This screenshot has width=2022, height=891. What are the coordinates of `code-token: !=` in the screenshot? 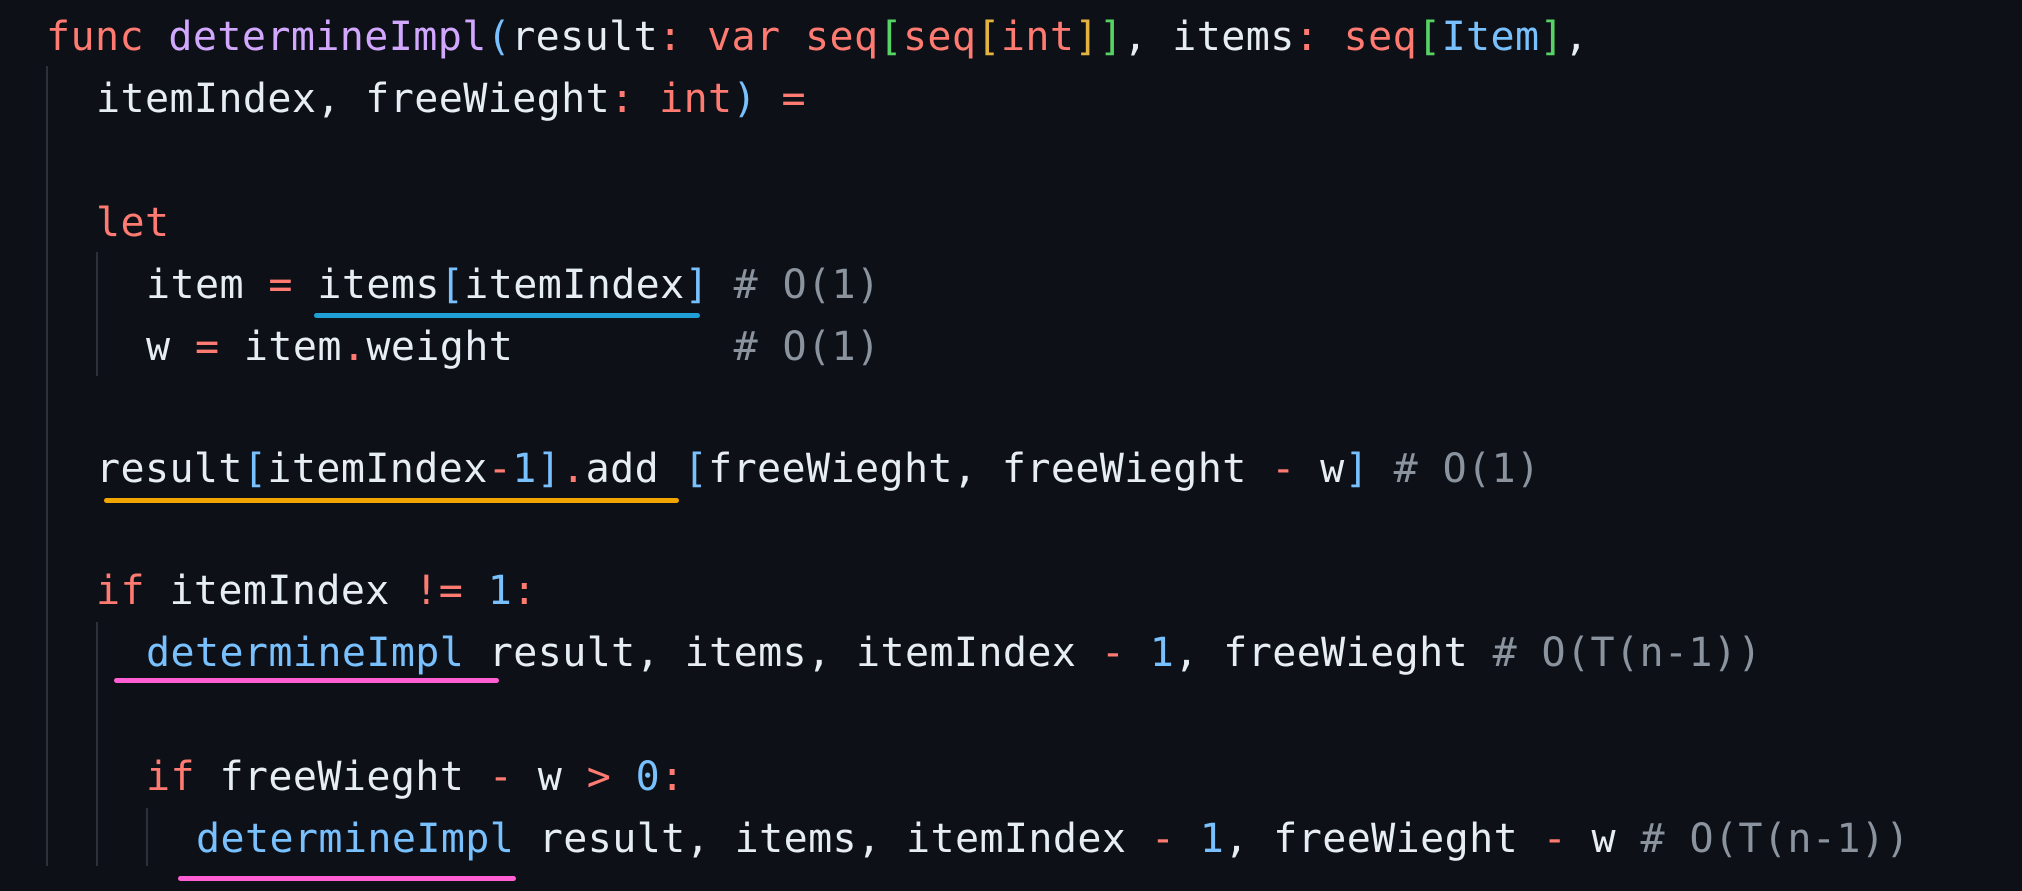 It's located at (439, 591).